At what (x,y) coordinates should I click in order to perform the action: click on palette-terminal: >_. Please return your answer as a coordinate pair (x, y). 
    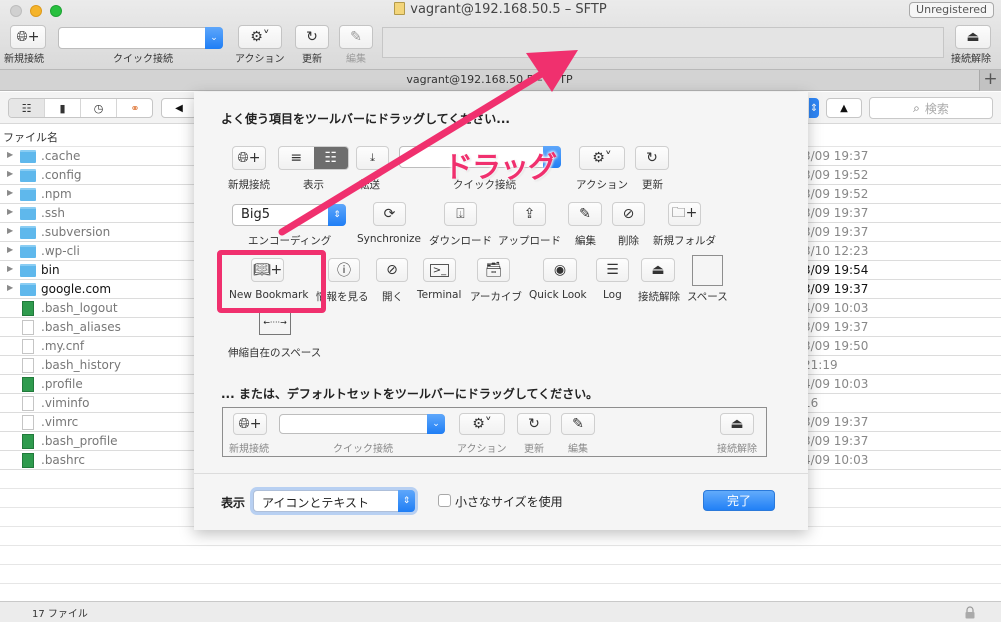
    Looking at the image, I should click on (439, 270).